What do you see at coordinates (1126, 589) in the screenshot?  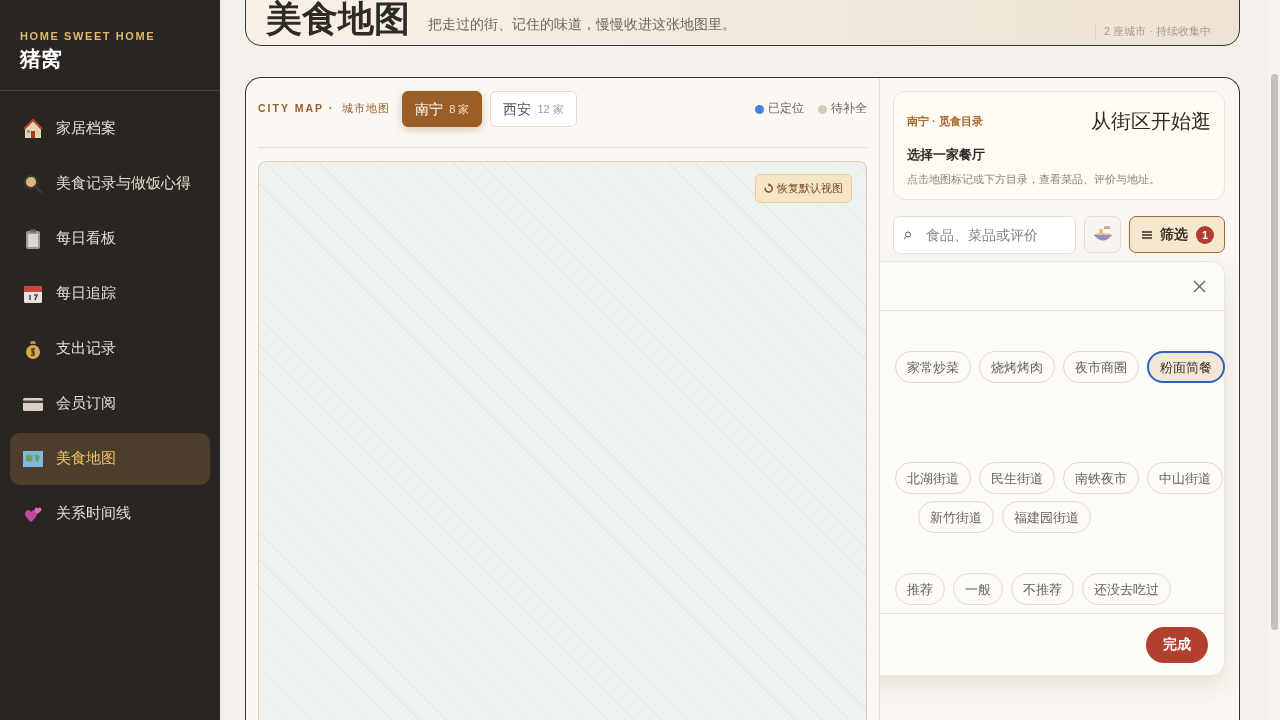 I see `filter-chip: 还没去吃过` at bounding box center [1126, 589].